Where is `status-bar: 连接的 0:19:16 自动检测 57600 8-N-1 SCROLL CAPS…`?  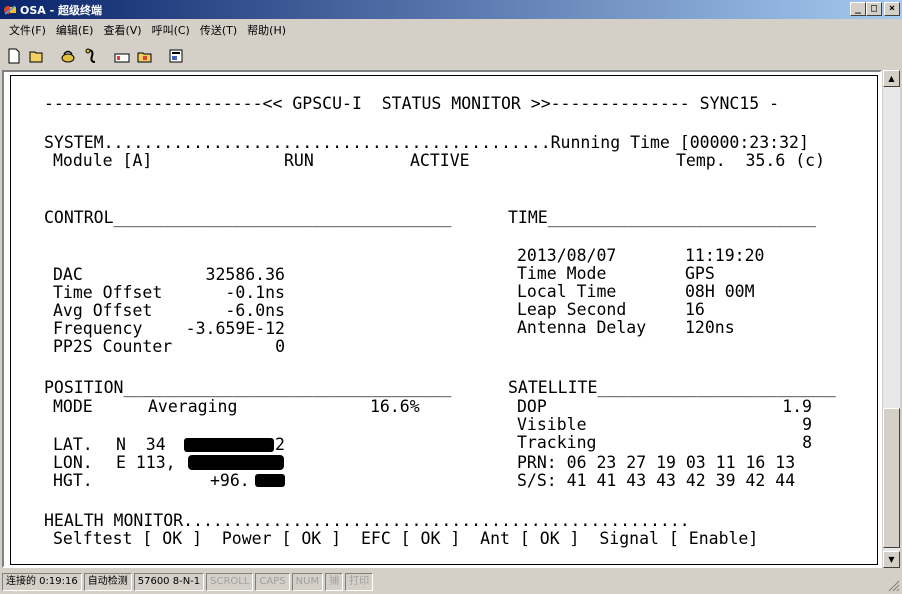
status-bar: 连接的 0:19:16 自动检测 57600 8-N-1 SCROLL CAPS… is located at coordinates (451, 582).